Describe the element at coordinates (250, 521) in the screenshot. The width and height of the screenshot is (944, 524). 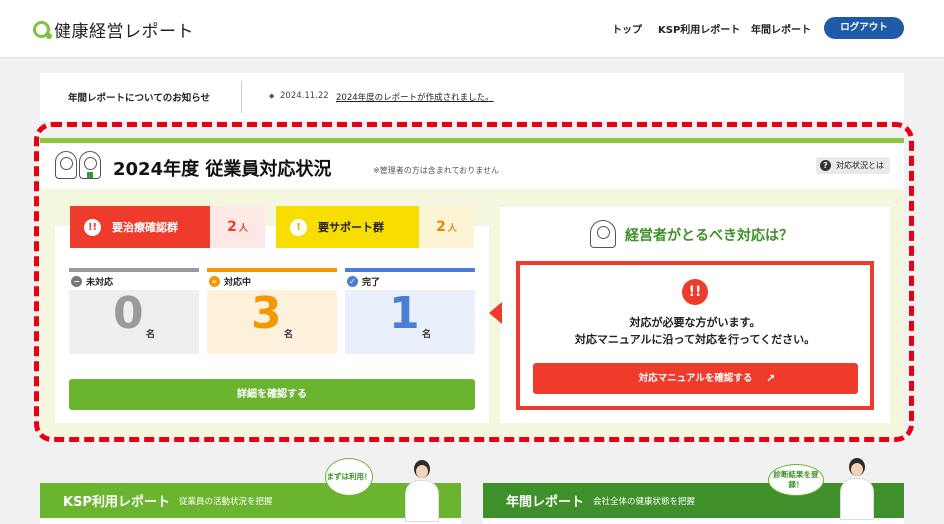
I see `ksp-report-panel-body` at that location.